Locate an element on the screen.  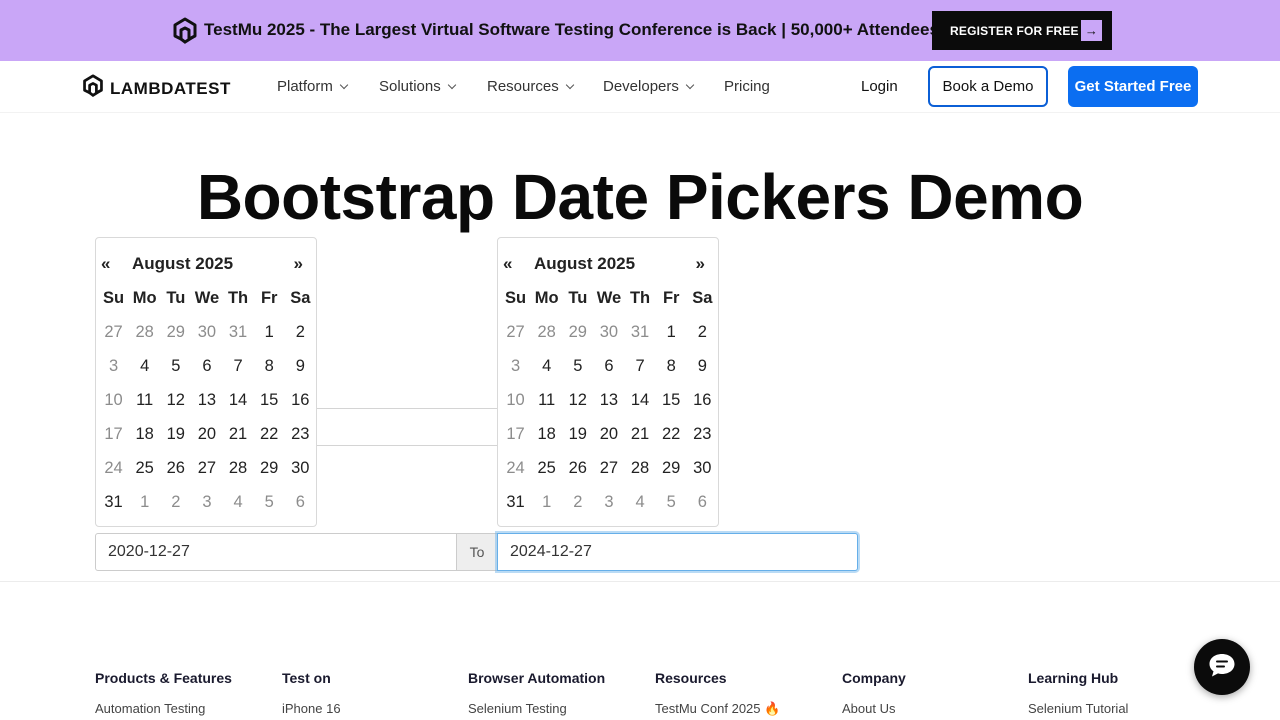
end-date-input: 2024-12-27 is located at coordinates (677, 552).